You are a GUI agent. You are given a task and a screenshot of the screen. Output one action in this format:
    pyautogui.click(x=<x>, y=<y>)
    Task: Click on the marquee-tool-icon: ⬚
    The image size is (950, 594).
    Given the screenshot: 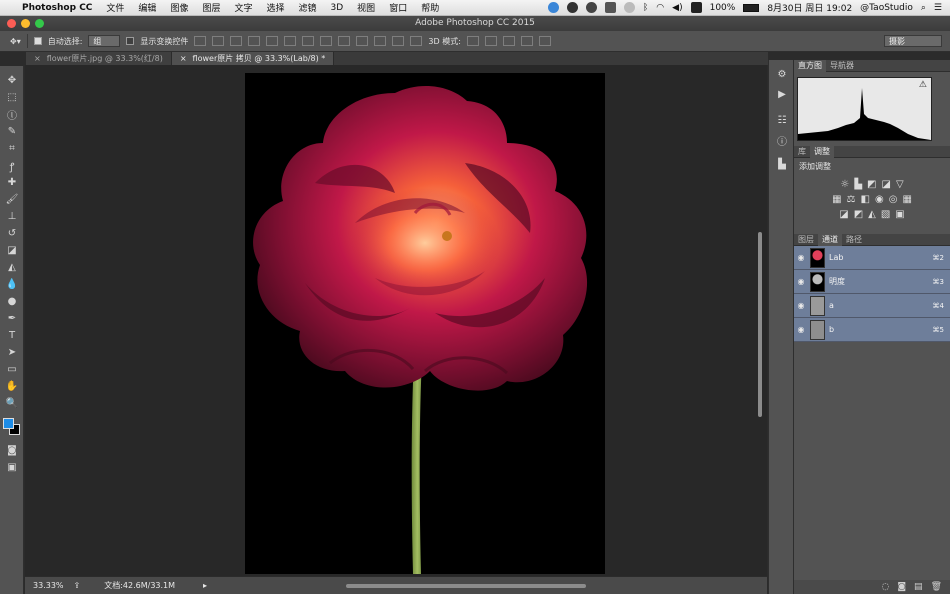 What is the action you would take?
    pyautogui.click(x=12, y=97)
    